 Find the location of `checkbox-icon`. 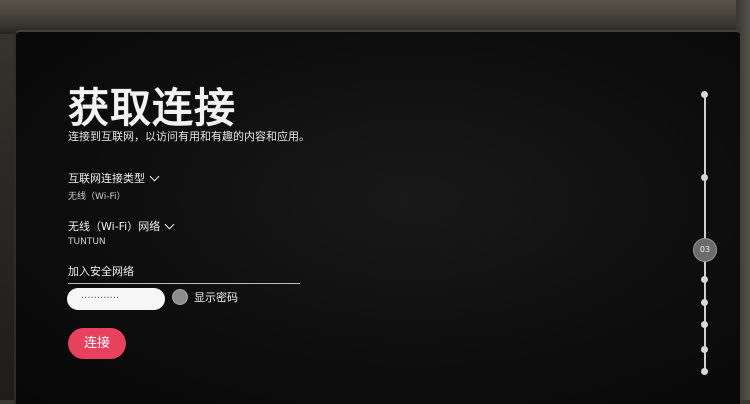

checkbox-icon is located at coordinates (180, 297).